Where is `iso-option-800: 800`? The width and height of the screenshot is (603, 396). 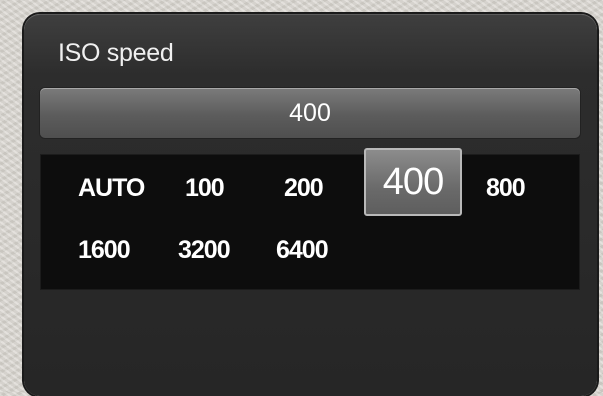 iso-option-800: 800 is located at coordinates (506, 188).